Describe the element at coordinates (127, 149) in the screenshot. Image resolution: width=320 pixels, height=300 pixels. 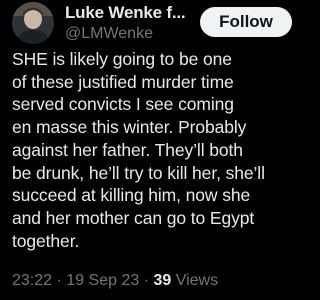
I see `tweet-text-line: against her father. They’ll both` at that location.